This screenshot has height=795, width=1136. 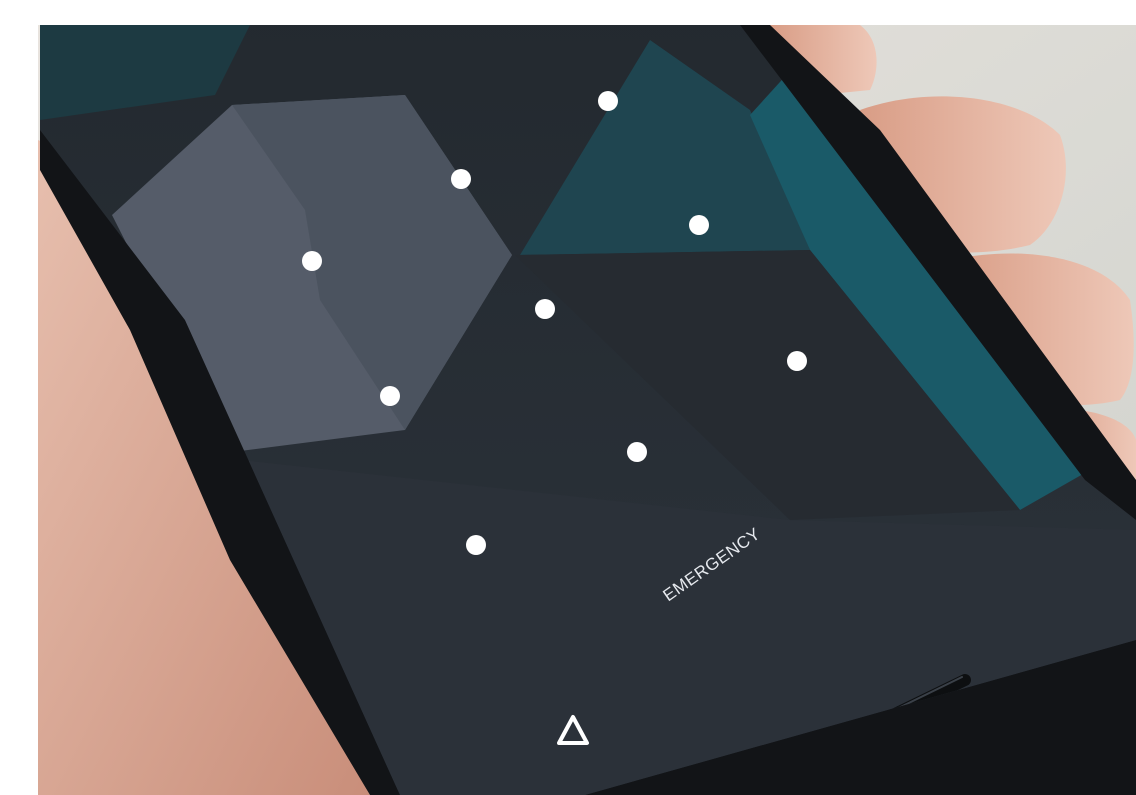 I want to click on top-margin, so click(x=568, y=12).